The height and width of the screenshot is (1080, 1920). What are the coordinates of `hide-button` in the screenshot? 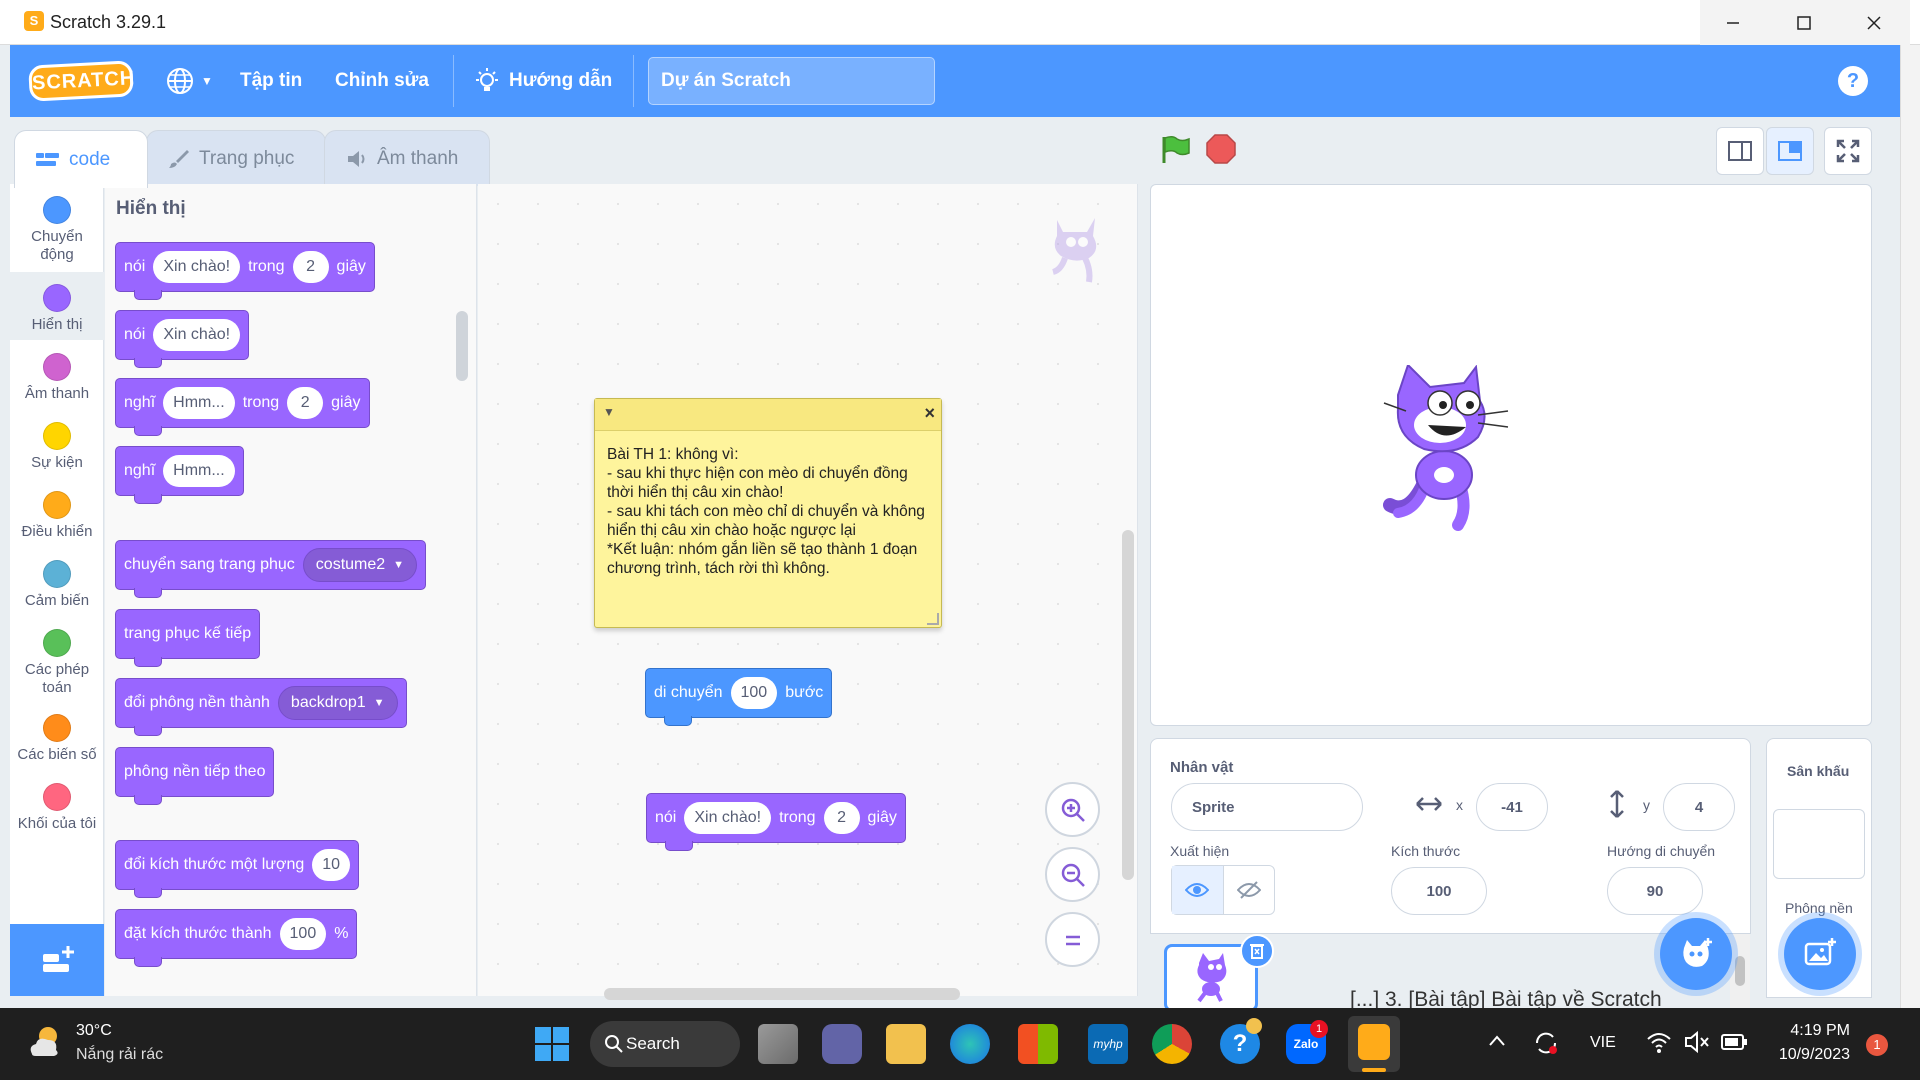 It's located at (1249, 890).